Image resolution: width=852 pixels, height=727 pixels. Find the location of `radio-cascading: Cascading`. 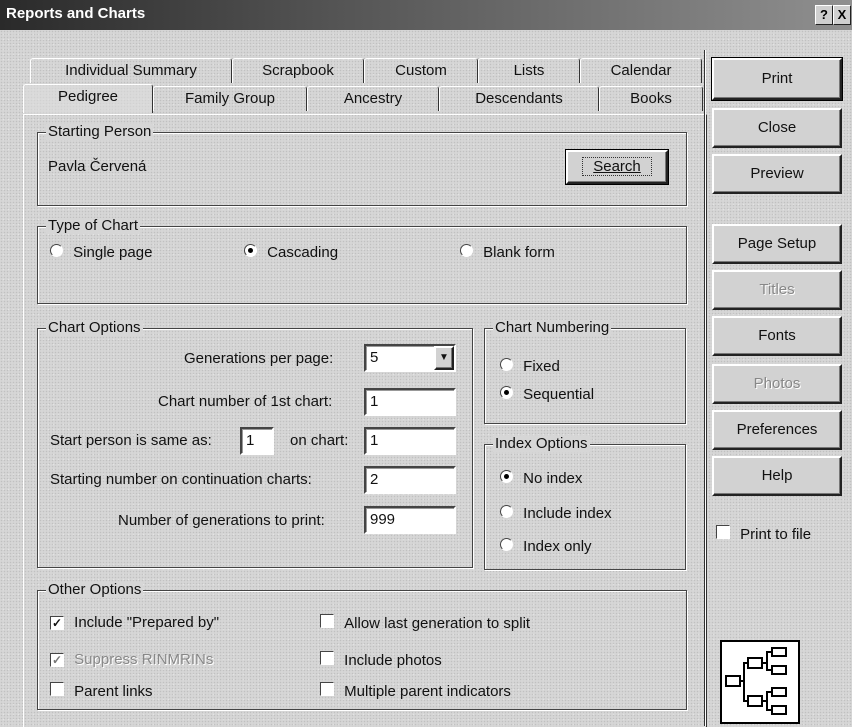

radio-cascading: Cascading is located at coordinates (291, 252).